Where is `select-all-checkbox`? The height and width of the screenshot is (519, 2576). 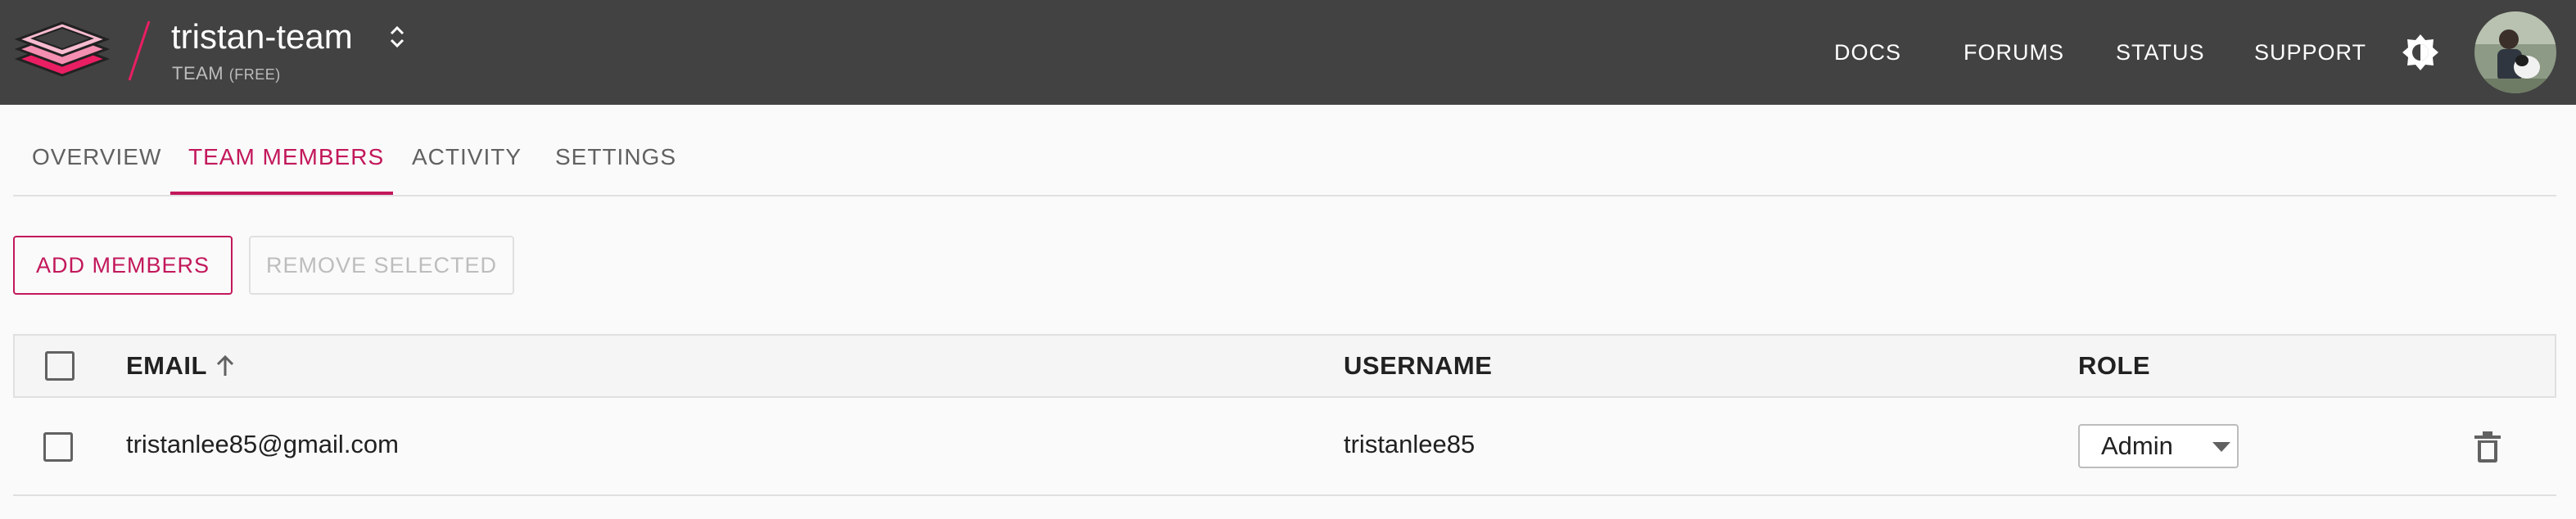
select-all-checkbox is located at coordinates (60, 366).